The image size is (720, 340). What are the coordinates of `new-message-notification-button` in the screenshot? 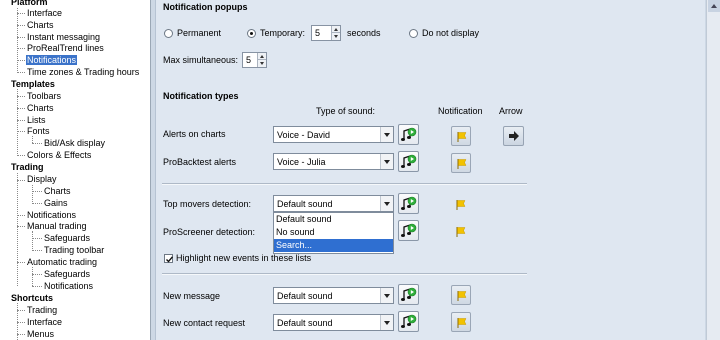 It's located at (461, 295).